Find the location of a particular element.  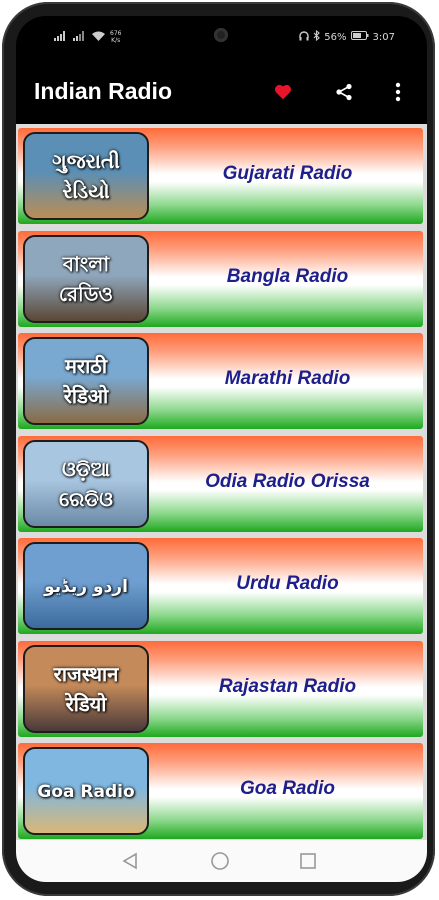

station-thumbnail: ଓଡ଼ିଆ ରେଡିଓ is located at coordinates (86, 483).